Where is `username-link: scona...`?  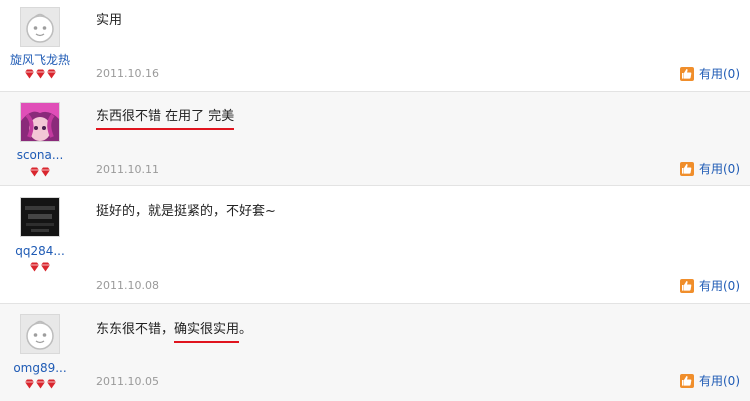
username-link: scona... is located at coordinates (40, 155).